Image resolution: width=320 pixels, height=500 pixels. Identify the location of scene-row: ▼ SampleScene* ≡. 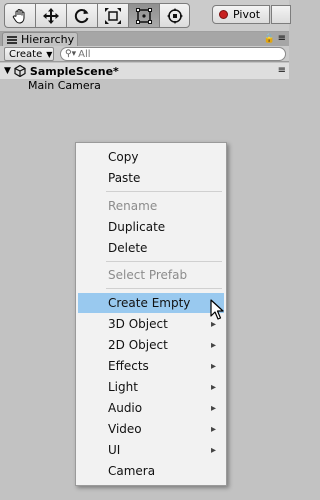
(144, 71).